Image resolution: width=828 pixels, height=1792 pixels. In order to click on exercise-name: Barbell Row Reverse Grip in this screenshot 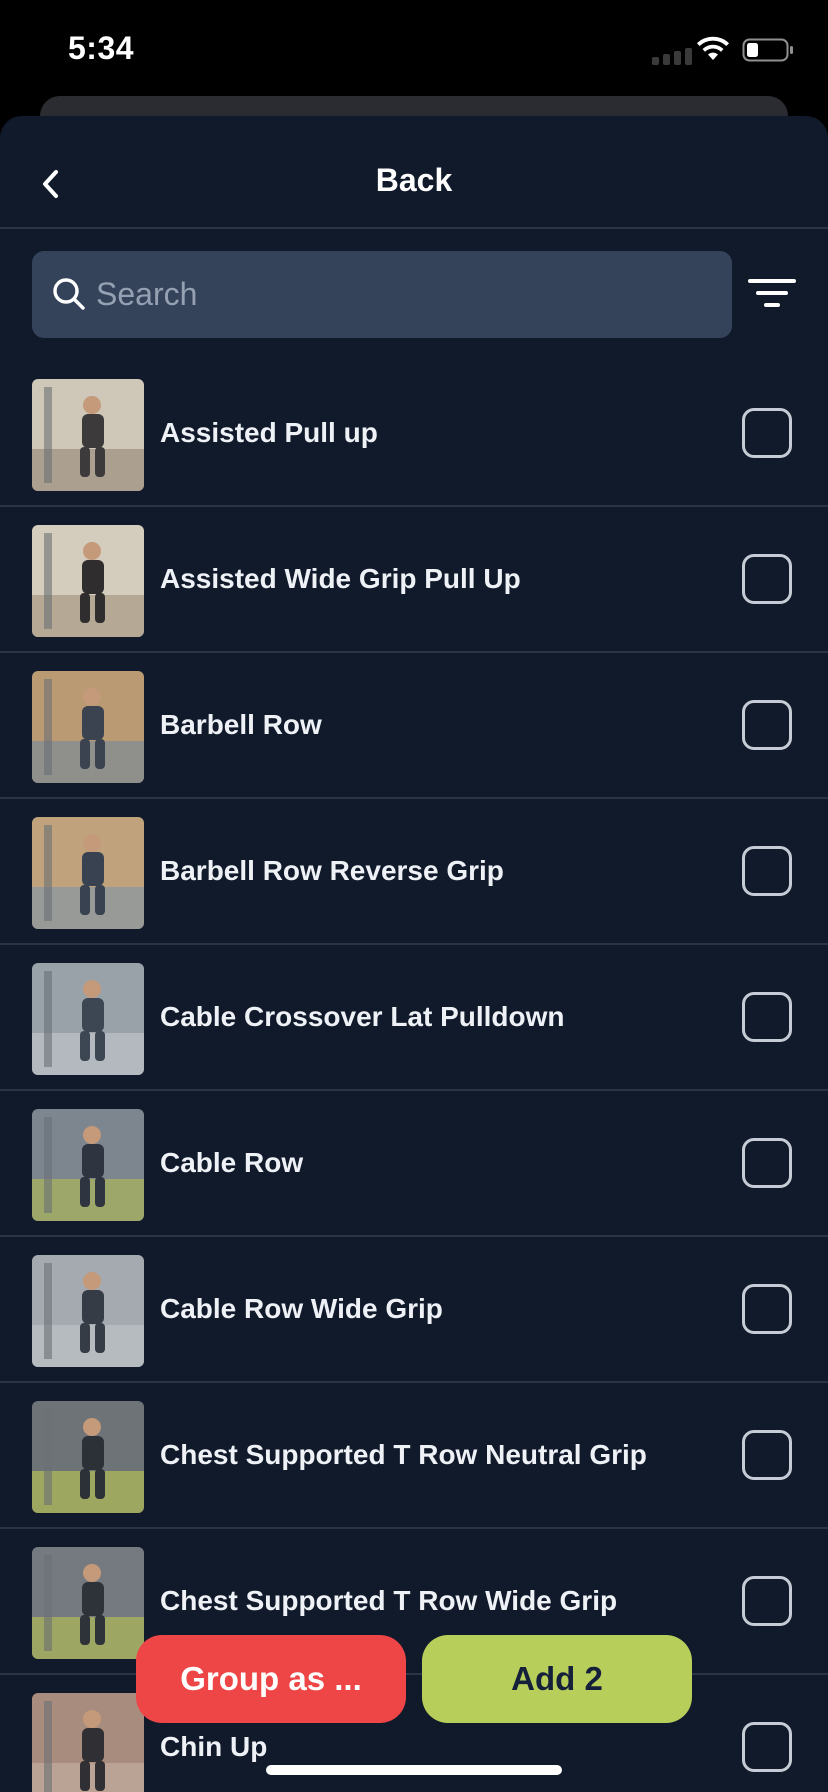, I will do `click(332, 870)`.